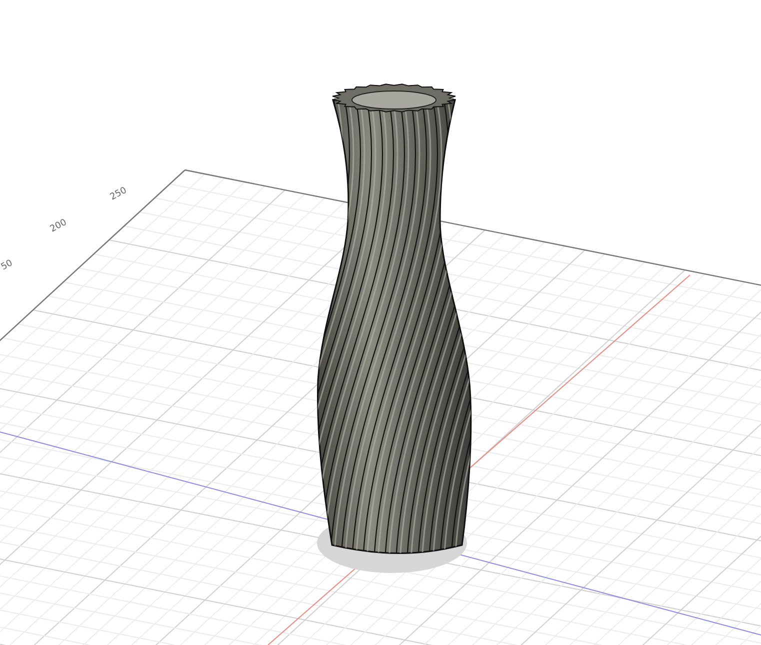  Describe the element at coordinates (394, 319) in the screenshot. I see `vase-model` at that location.